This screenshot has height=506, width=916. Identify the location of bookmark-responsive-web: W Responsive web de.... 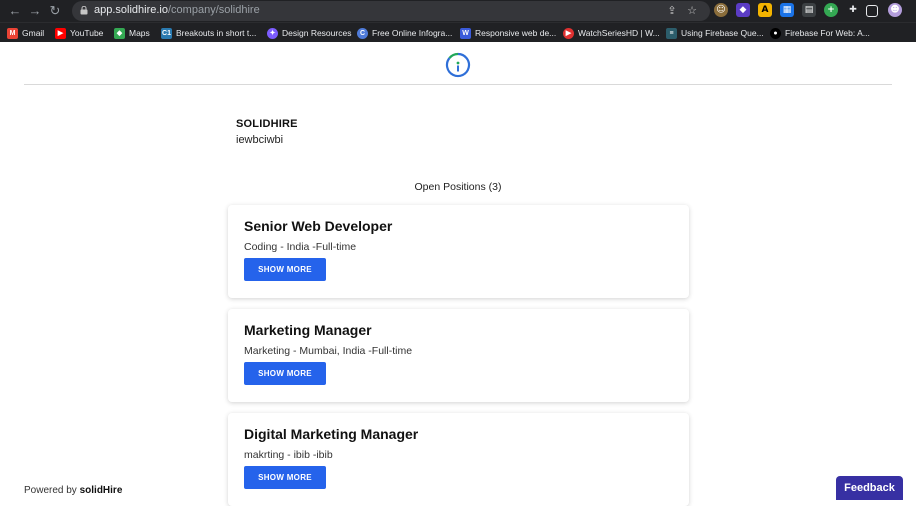
(508, 33).